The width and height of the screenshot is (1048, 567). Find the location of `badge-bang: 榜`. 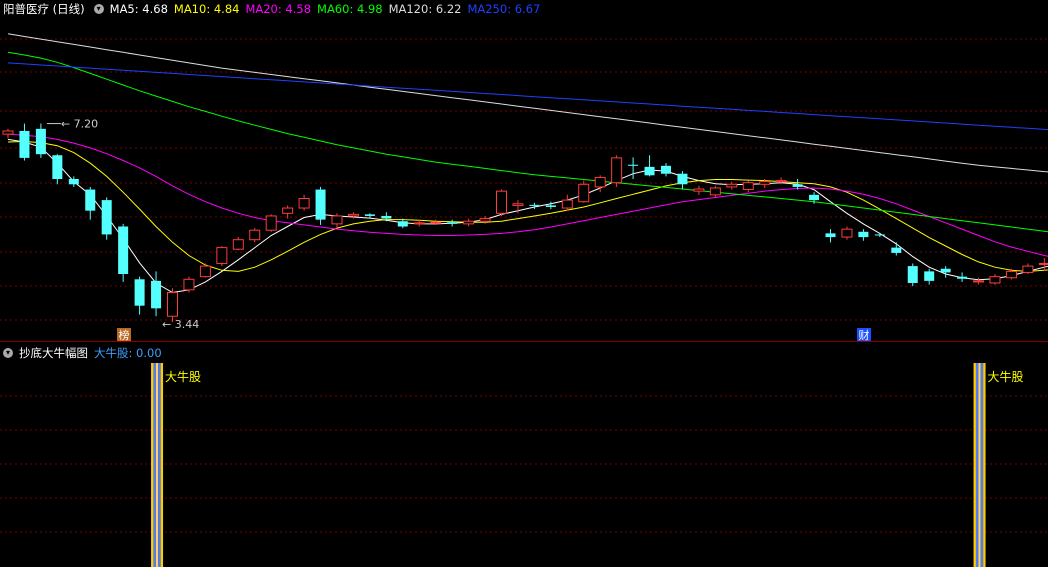

badge-bang: 榜 is located at coordinates (124, 335).